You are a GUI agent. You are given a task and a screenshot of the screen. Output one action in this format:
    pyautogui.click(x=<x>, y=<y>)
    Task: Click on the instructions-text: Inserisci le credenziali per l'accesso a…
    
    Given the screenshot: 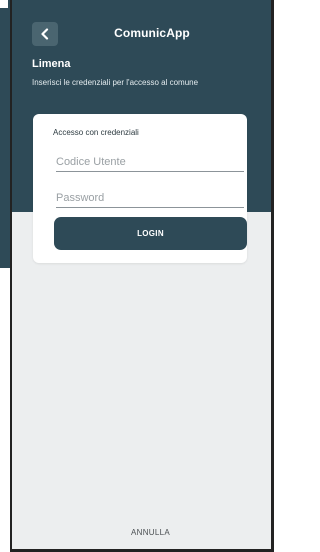 What is the action you would take?
    pyautogui.click(x=115, y=82)
    